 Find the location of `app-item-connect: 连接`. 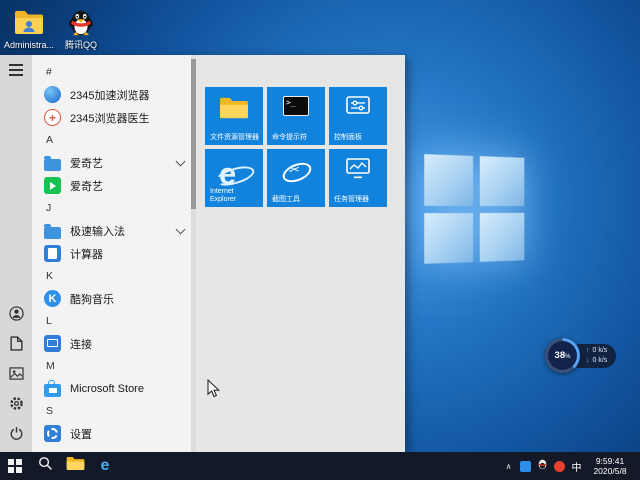

app-item-connect: 连接 is located at coordinates (114, 343).